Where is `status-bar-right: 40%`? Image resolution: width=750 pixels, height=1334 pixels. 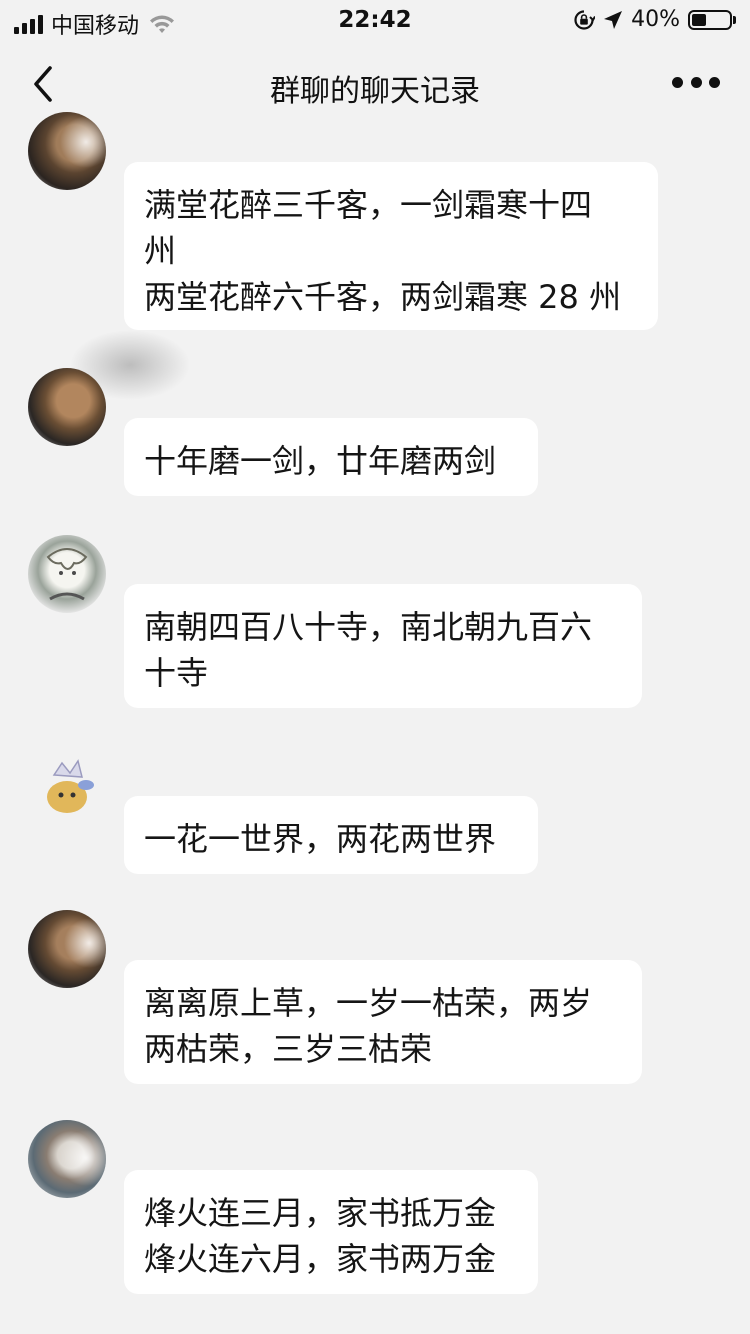
status-bar-right: 40% is located at coordinates (654, 19).